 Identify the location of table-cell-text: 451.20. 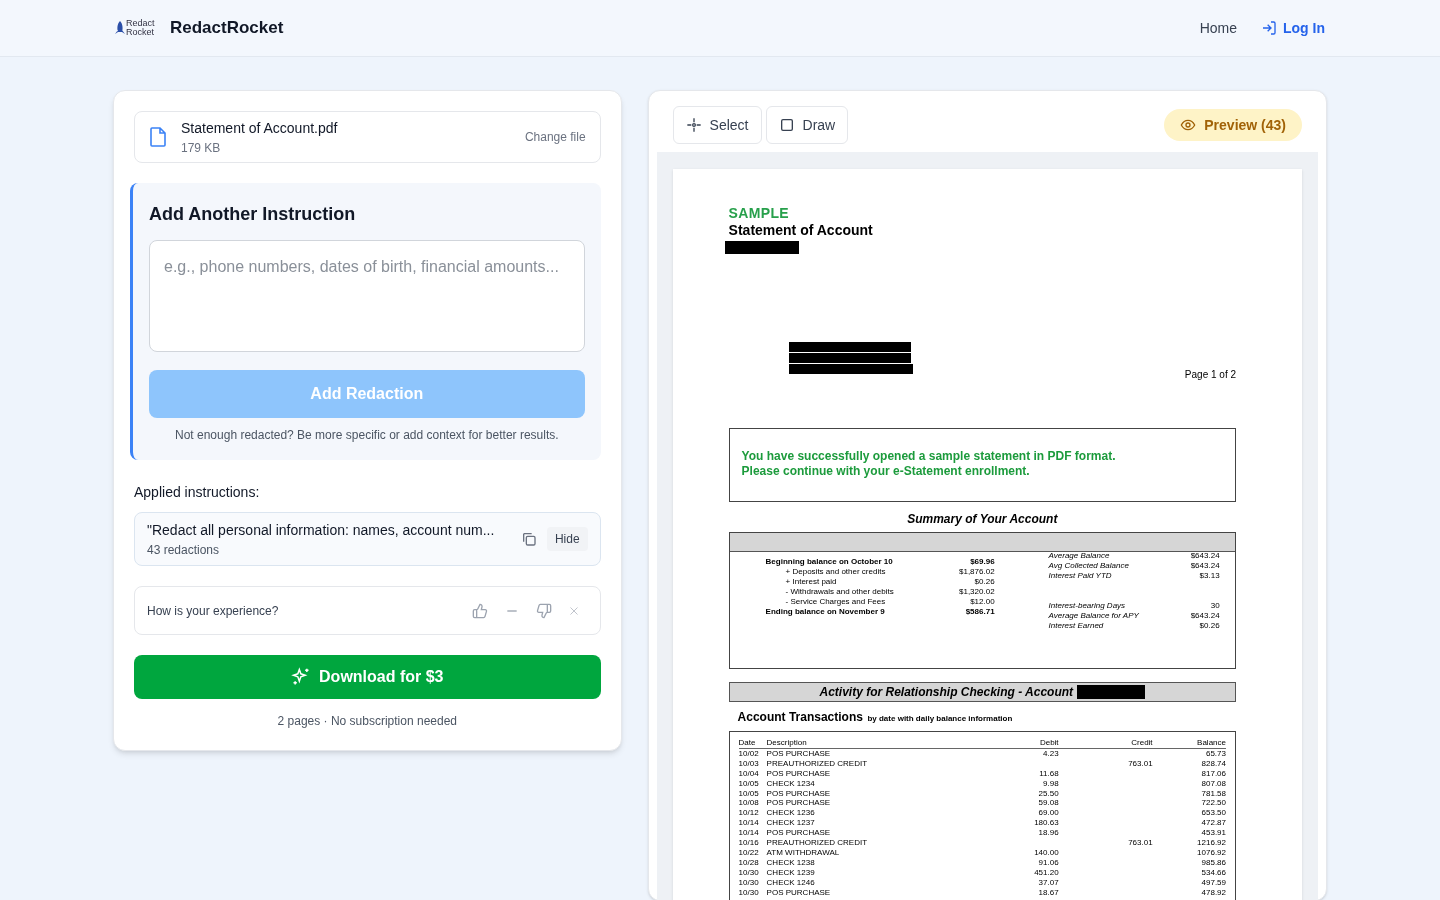
(1046, 872).